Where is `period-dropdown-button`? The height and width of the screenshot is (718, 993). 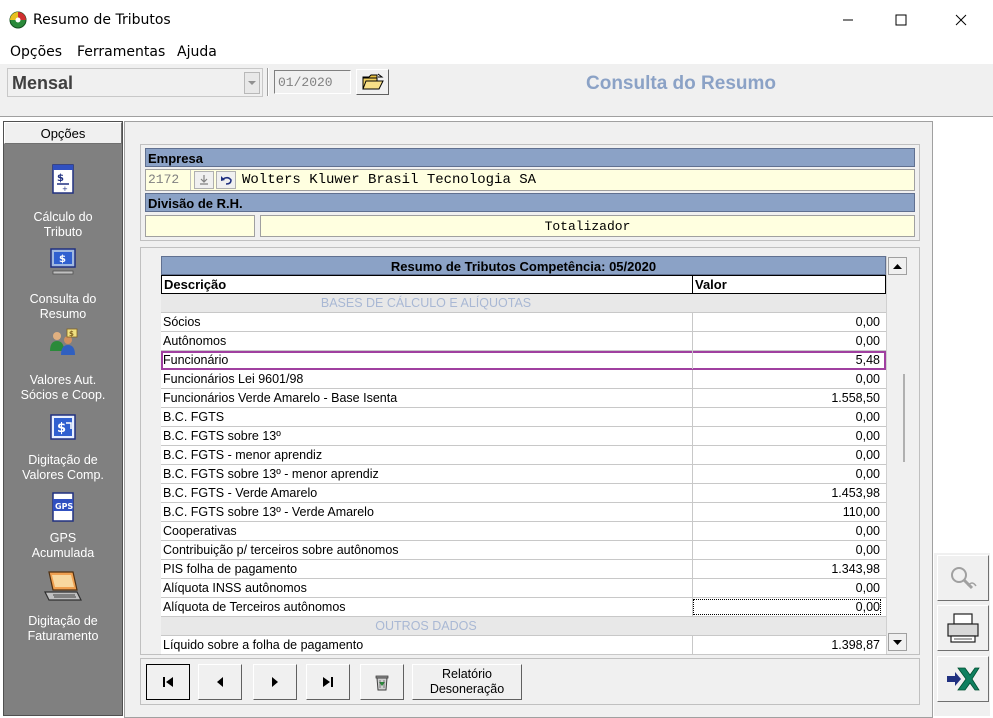 period-dropdown-button is located at coordinates (252, 83).